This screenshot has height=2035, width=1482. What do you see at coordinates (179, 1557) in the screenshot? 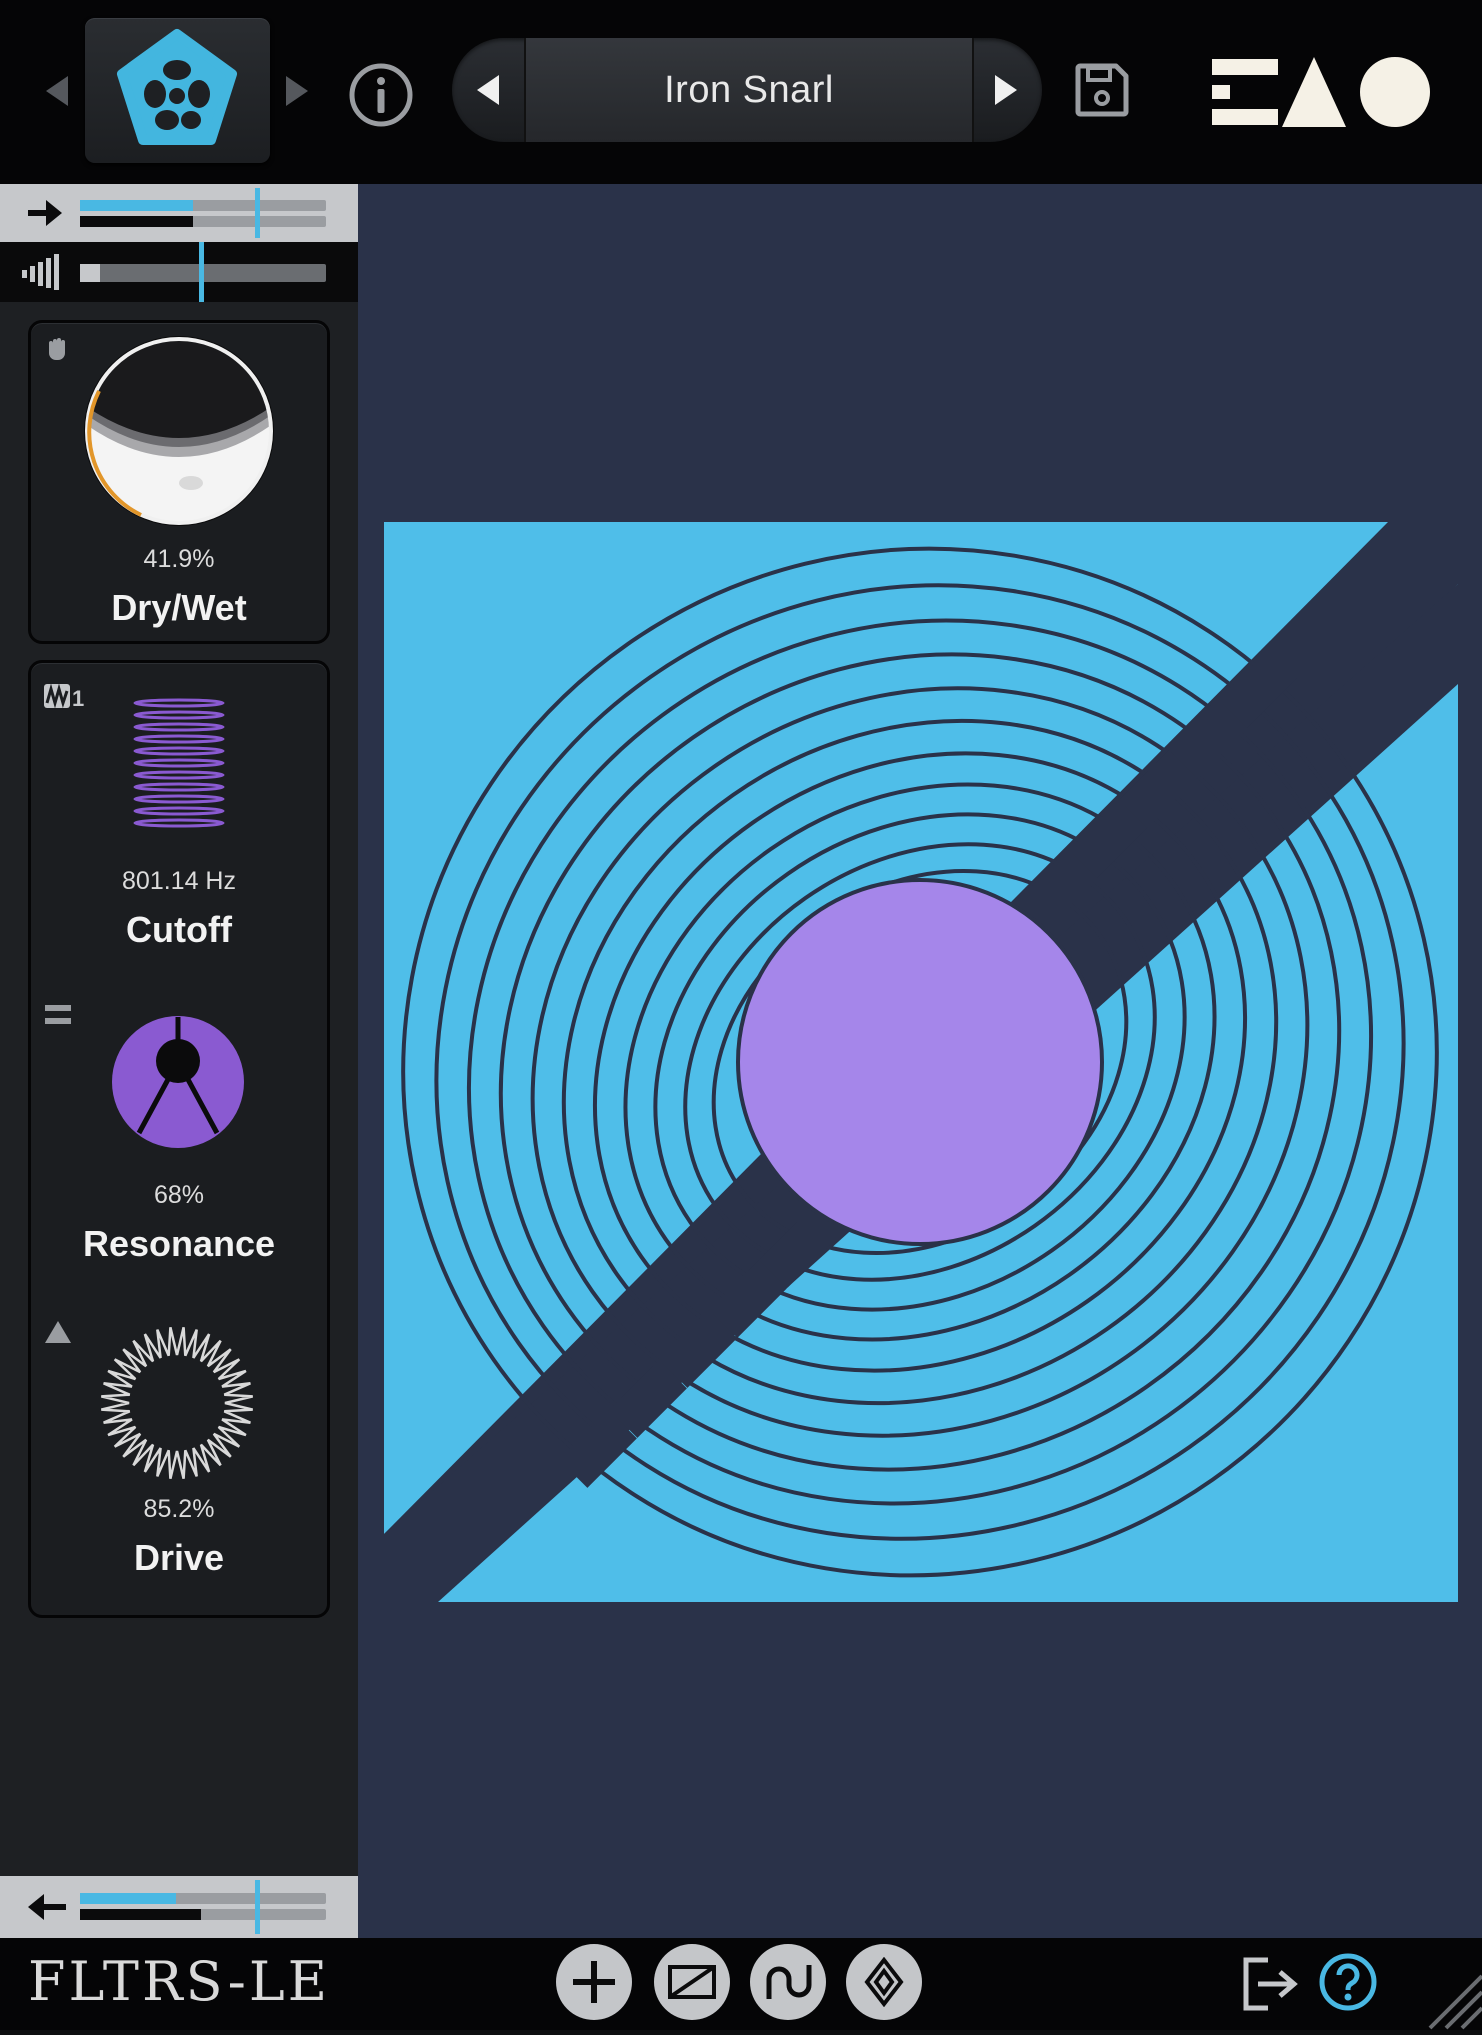
I see `drive-label: Drive` at bounding box center [179, 1557].